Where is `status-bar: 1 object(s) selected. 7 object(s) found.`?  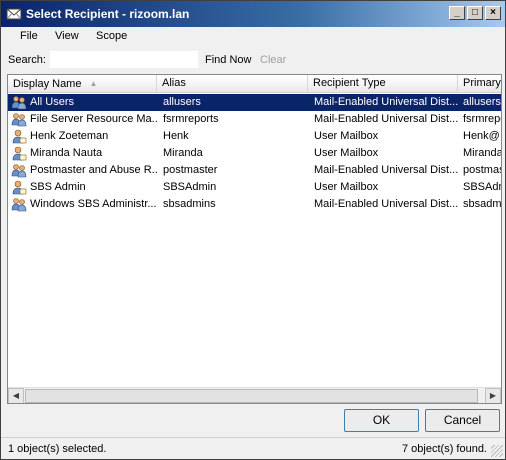
status-bar: 1 object(s) selected. 7 object(s) found. is located at coordinates (253, 448).